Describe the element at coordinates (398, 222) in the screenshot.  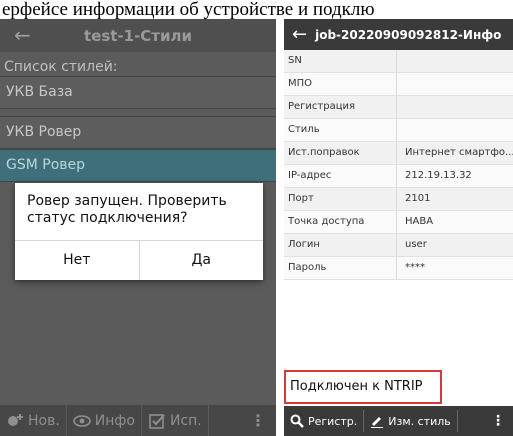
I see `table-row: Точка доступа HABA` at that location.